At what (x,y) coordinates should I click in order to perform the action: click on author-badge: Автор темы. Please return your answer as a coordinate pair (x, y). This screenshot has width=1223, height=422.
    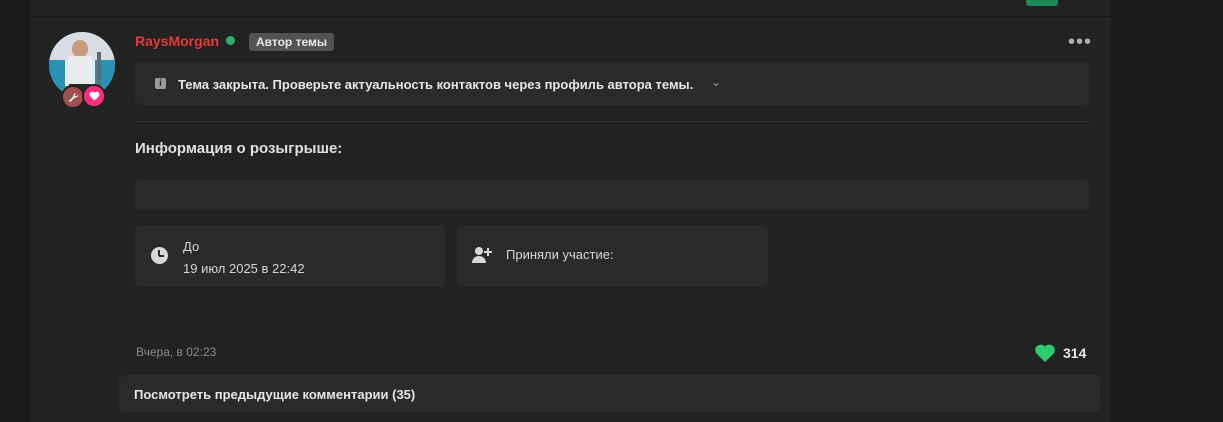
    Looking at the image, I should click on (292, 42).